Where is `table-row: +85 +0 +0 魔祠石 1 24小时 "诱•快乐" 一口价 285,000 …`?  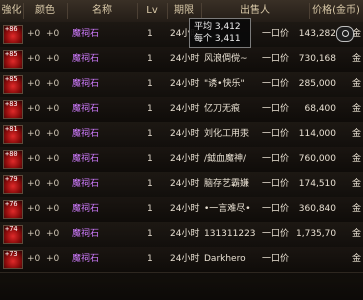
table-row: +85 +0 +0 魔祠石 1 24小时 "诱•快乐" 一口价 285,000 … is located at coordinates (181, 85).